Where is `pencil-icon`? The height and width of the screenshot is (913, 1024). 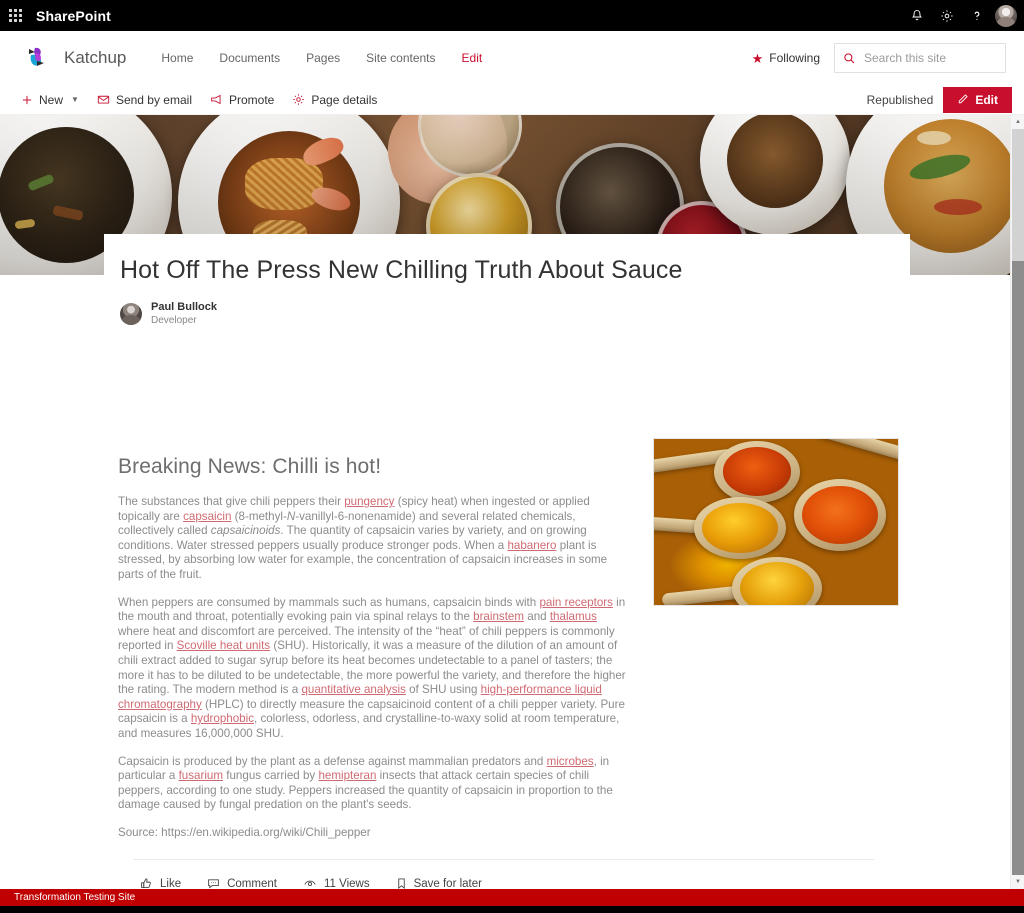 pencil-icon is located at coordinates (963, 100).